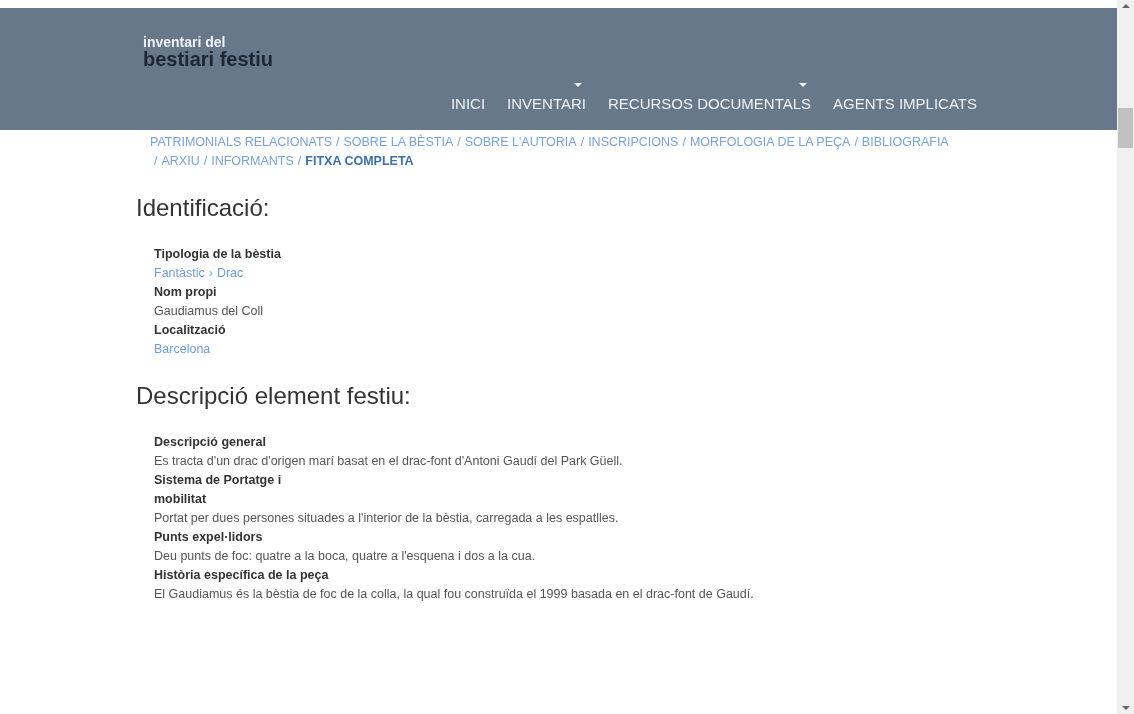  Describe the element at coordinates (218, 490) in the screenshot. I see `field-label: Sistema de Portatge i mobilitat` at that location.